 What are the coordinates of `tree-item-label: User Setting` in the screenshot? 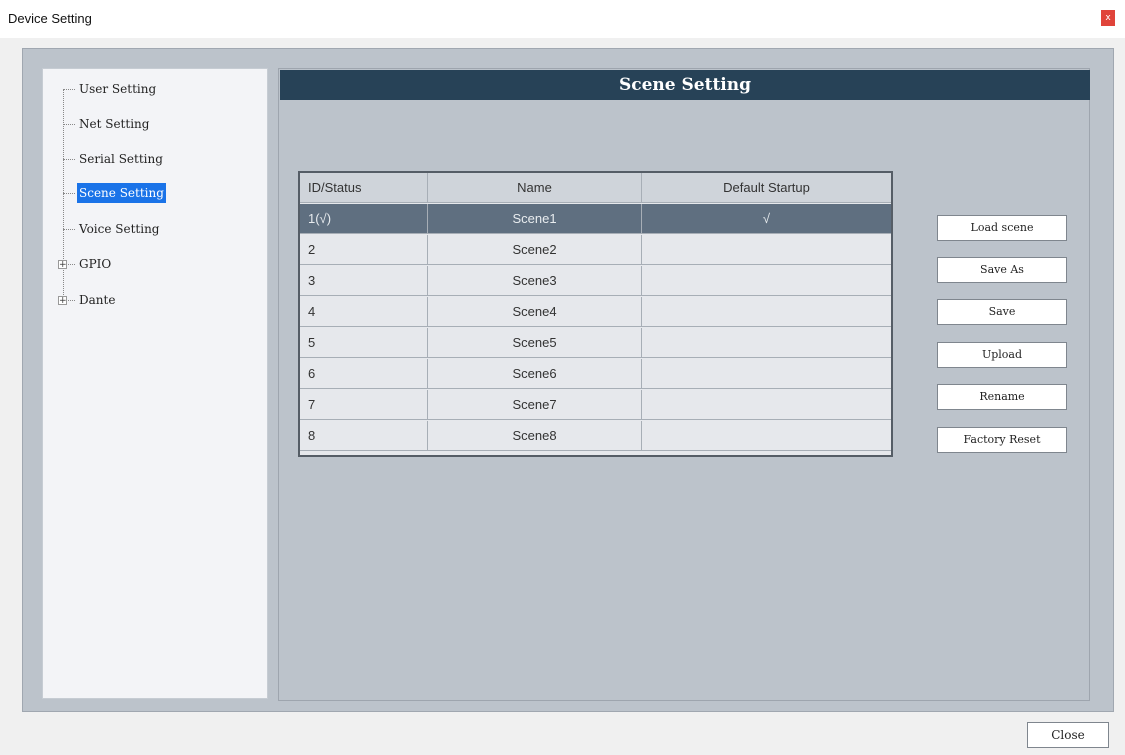 It's located at (118, 89).